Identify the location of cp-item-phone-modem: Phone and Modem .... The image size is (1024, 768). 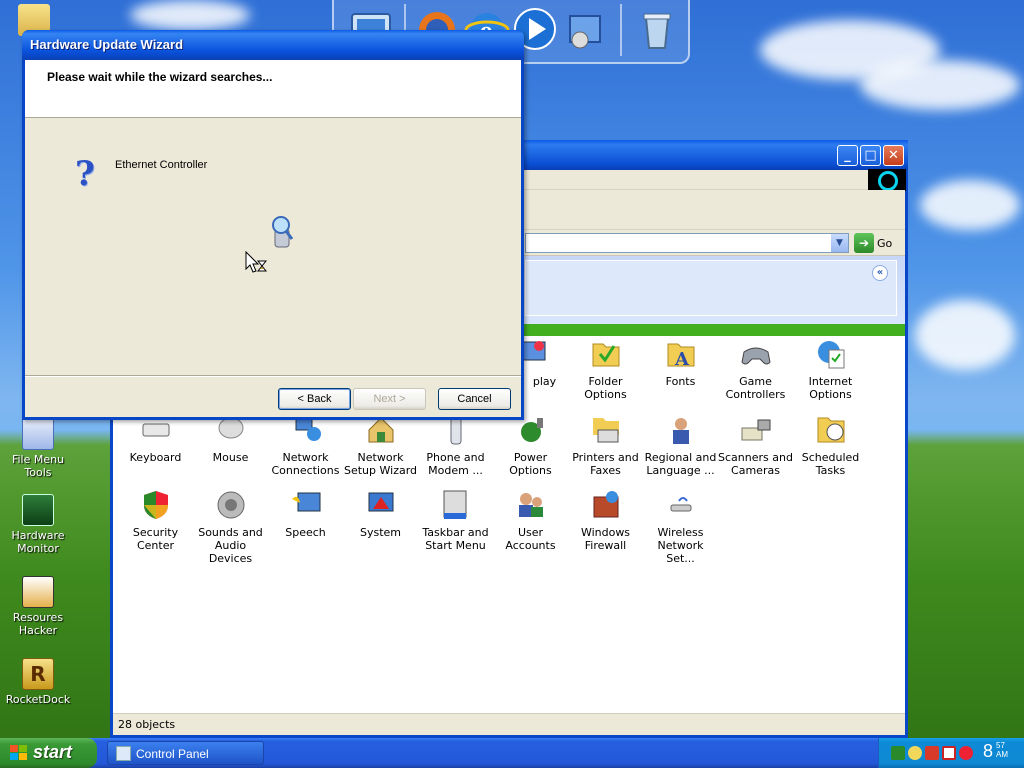
(455, 445).